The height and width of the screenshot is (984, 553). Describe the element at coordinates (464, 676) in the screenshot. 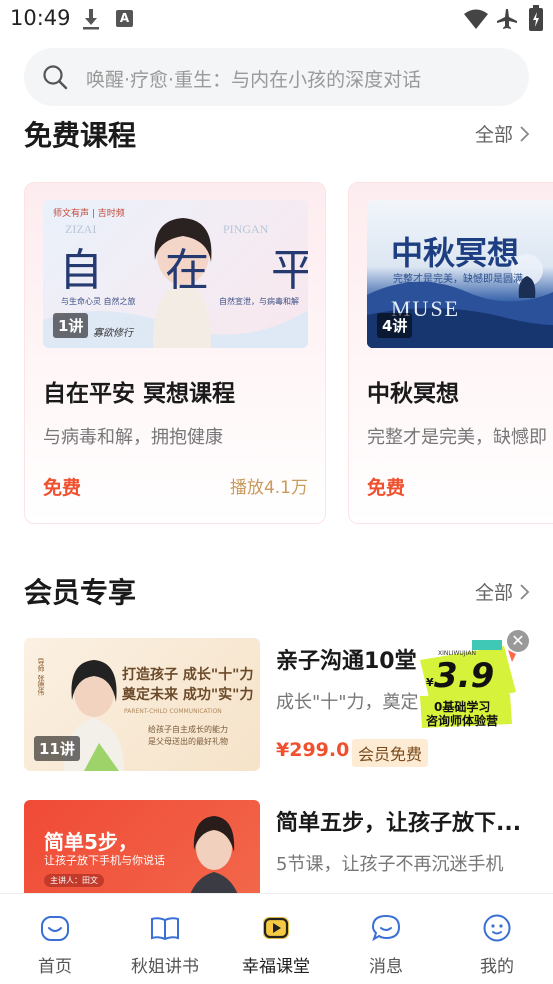

I see `promo-price: 3.9` at that location.